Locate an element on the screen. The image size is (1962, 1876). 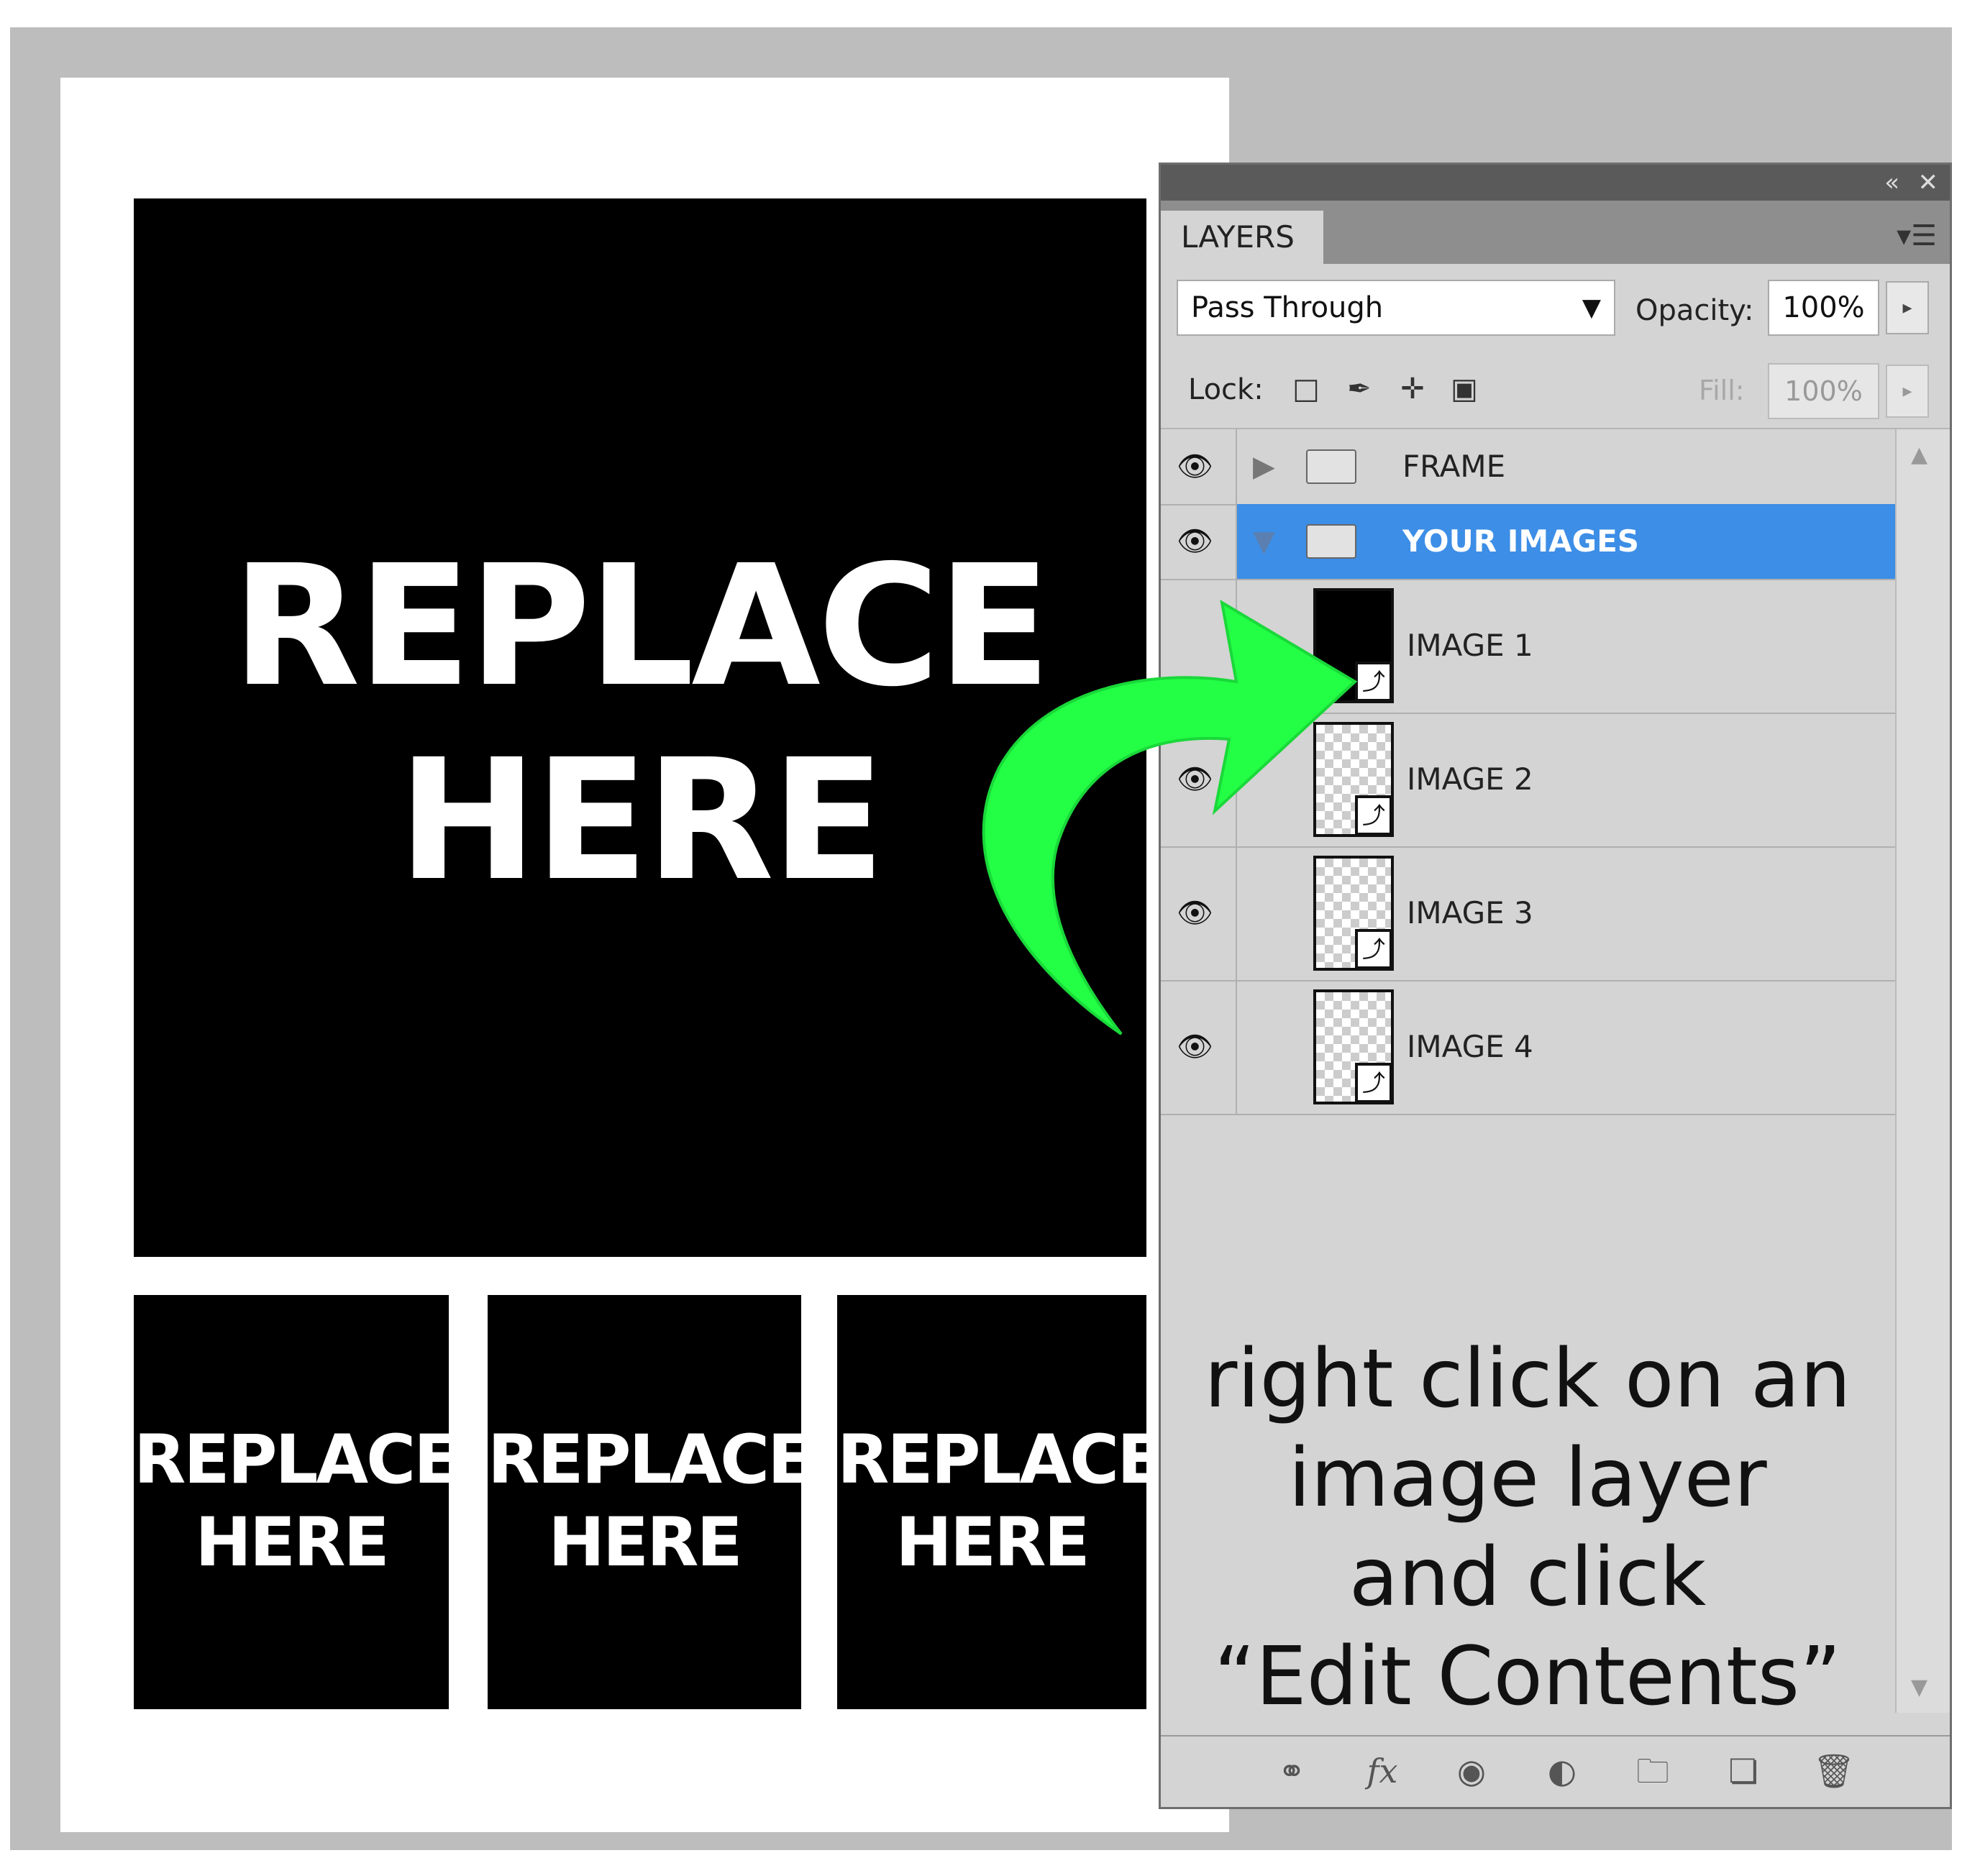
close-icon: ✕ is located at coordinates (1928, 182).